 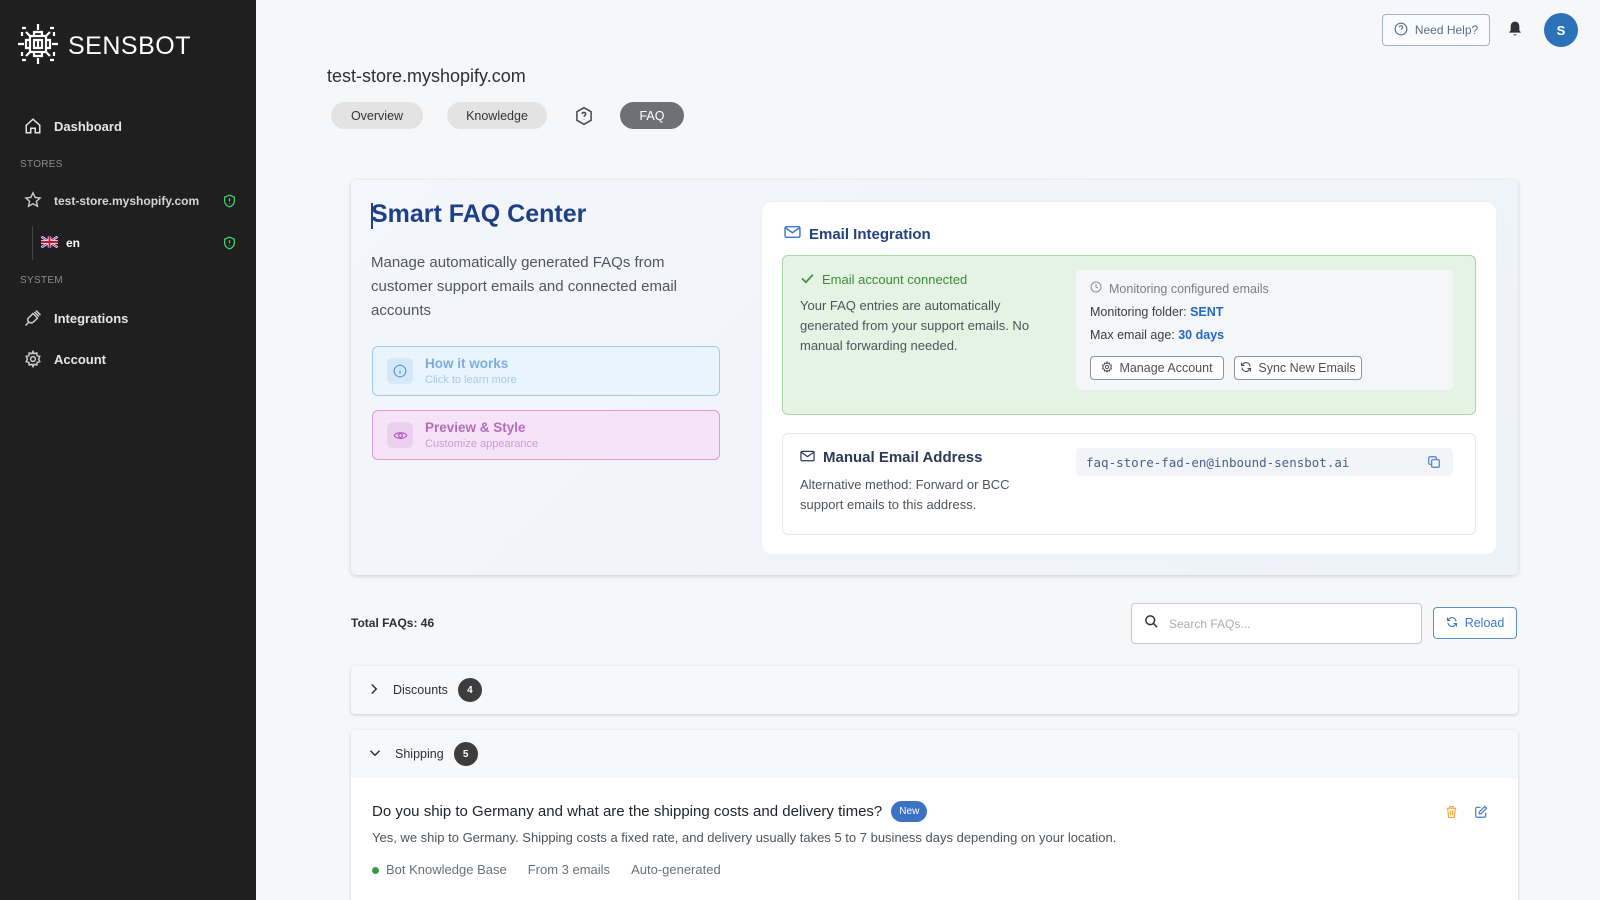 What do you see at coordinates (895, 279) in the screenshot?
I see `connected-title: Email account connected` at bounding box center [895, 279].